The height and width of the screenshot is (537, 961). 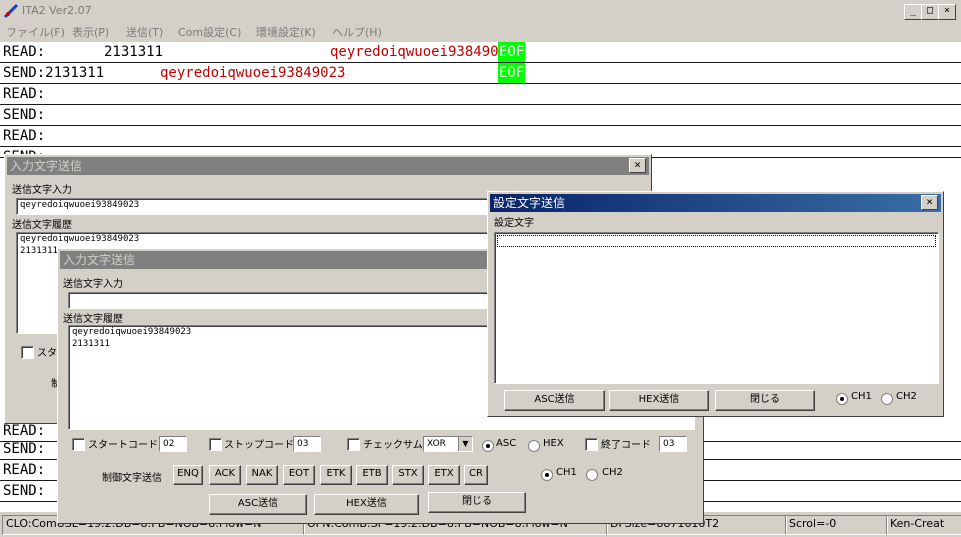 I want to click on stop-code-label: ストップコード, so click(x=259, y=445).